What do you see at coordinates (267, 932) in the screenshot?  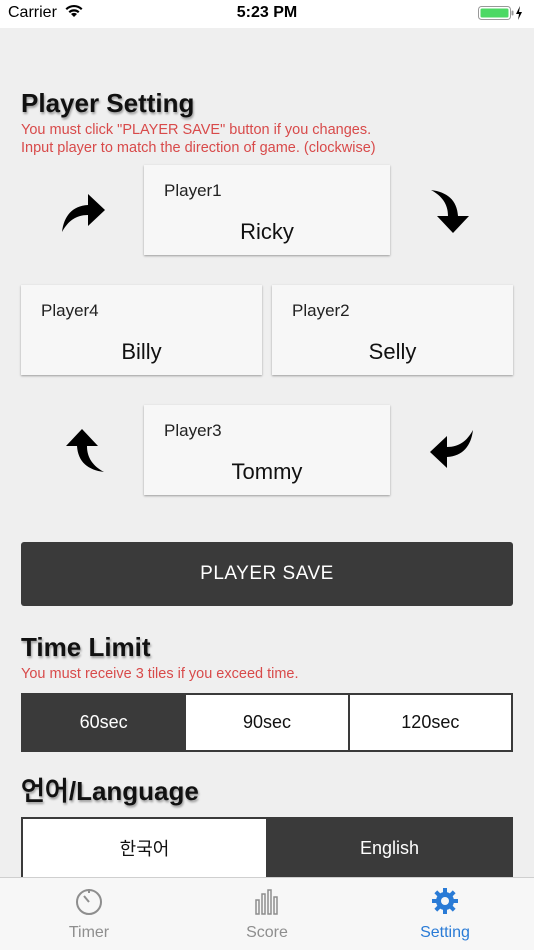 I see `tab-score-label: Score` at bounding box center [267, 932].